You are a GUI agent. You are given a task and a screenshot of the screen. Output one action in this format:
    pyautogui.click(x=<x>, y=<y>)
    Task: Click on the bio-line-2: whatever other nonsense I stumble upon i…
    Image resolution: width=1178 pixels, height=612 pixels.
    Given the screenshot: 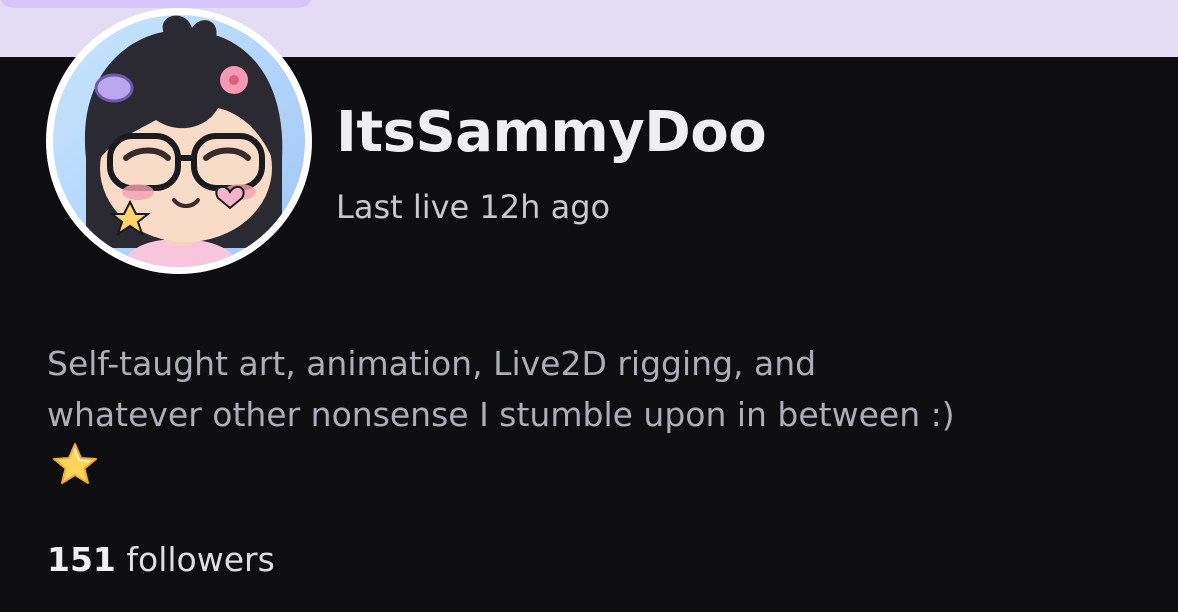 What is the action you would take?
    pyautogui.click(x=501, y=414)
    